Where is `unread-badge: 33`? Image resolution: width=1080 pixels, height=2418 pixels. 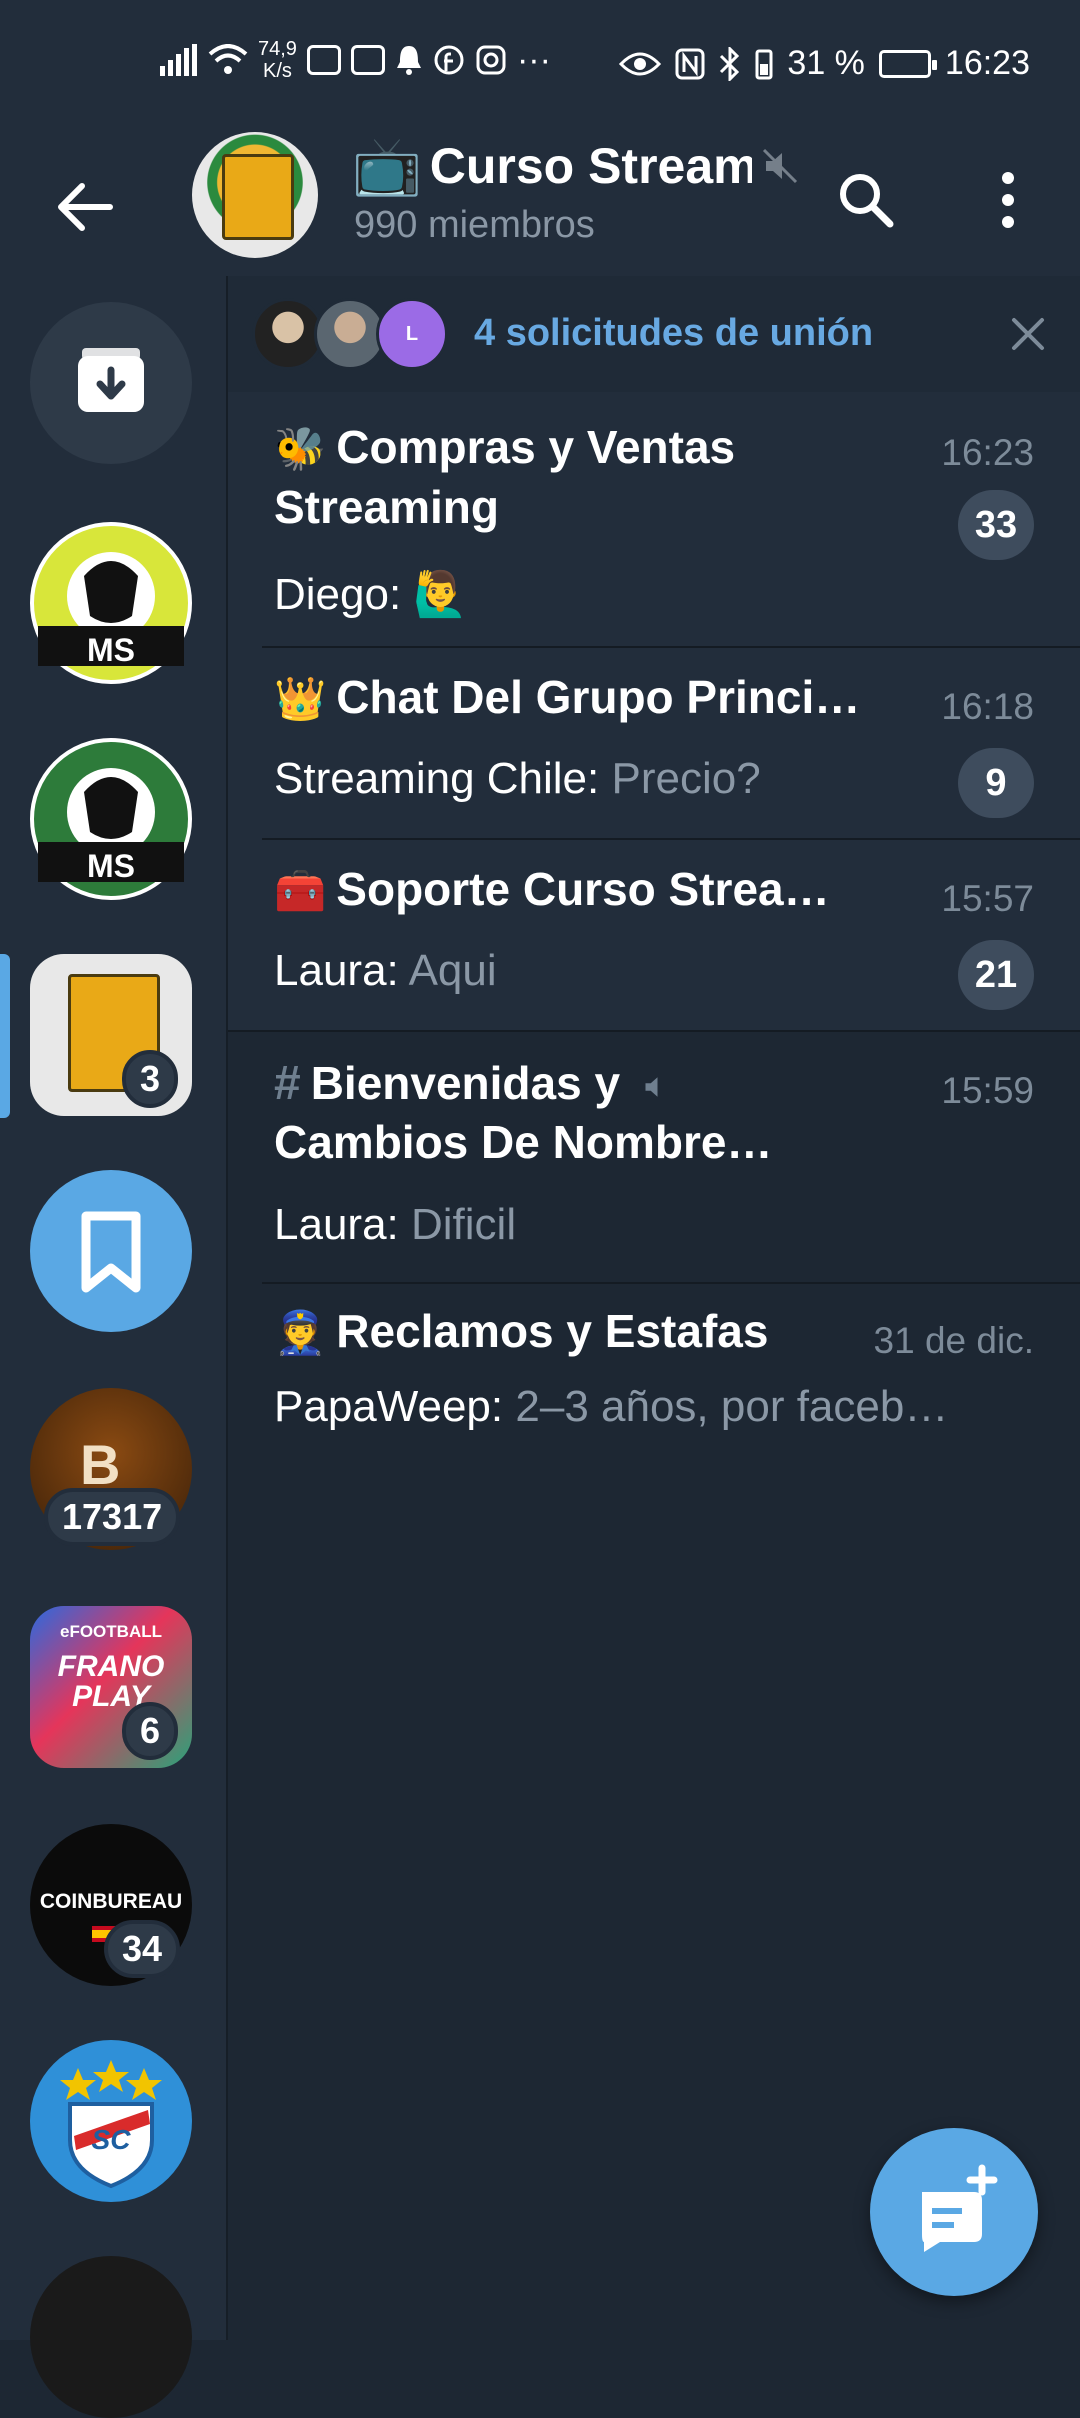
unread-badge: 33 is located at coordinates (996, 525).